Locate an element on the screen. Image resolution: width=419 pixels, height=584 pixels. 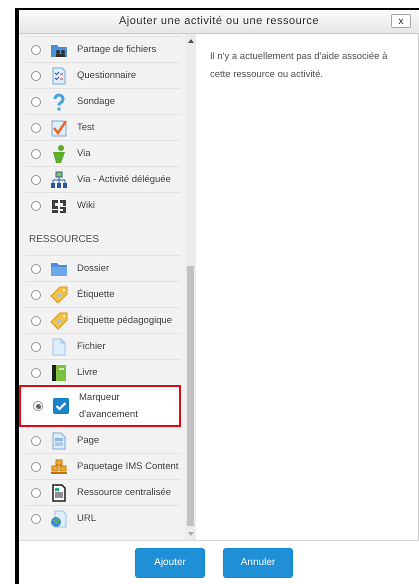
page-icon is located at coordinates (59, 441).